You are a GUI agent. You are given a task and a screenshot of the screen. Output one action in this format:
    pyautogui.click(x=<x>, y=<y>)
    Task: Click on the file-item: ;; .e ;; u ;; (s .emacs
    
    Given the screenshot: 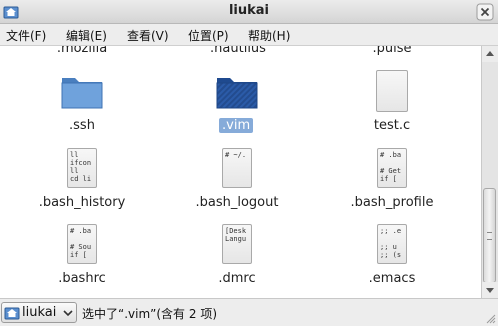 What is the action you would take?
    pyautogui.click(x=392, y=257)
    